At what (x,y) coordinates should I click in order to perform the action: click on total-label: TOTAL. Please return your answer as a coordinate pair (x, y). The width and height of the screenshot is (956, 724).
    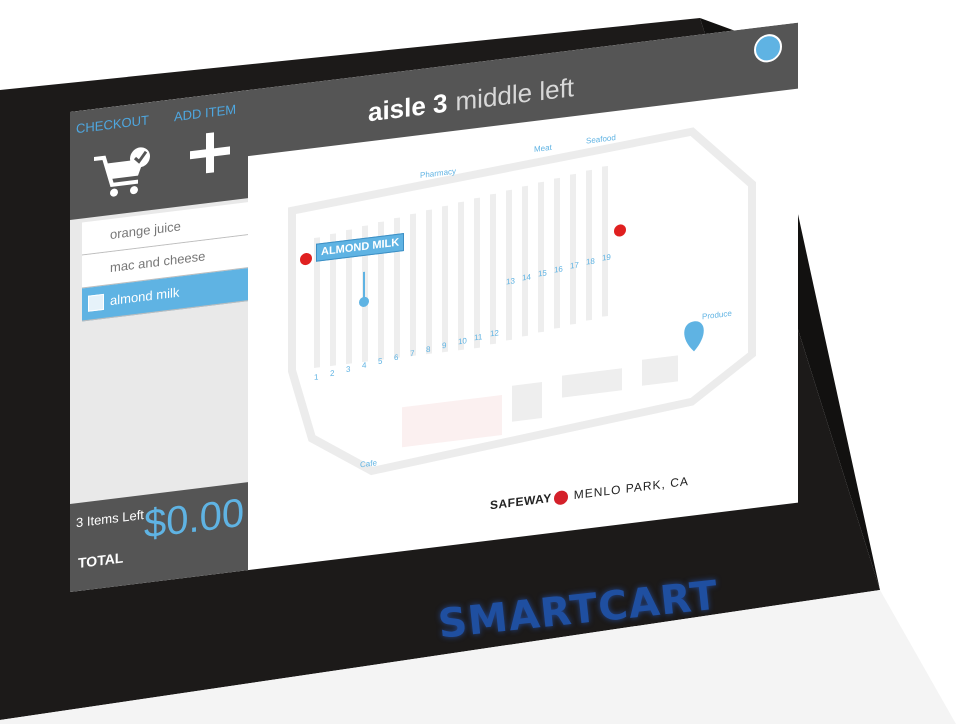
    Looking at the image, I should click on (101, 560).